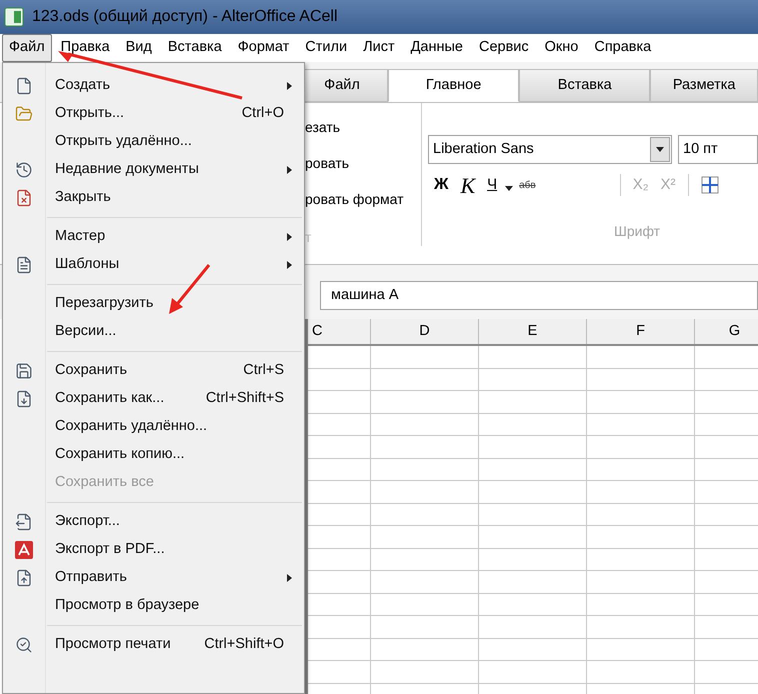 Image resolution: width=758 pixels, height=694 pixels. Describe the element at coordinates (709, 185) in the screenshot. I see `borders-icon` at that location.